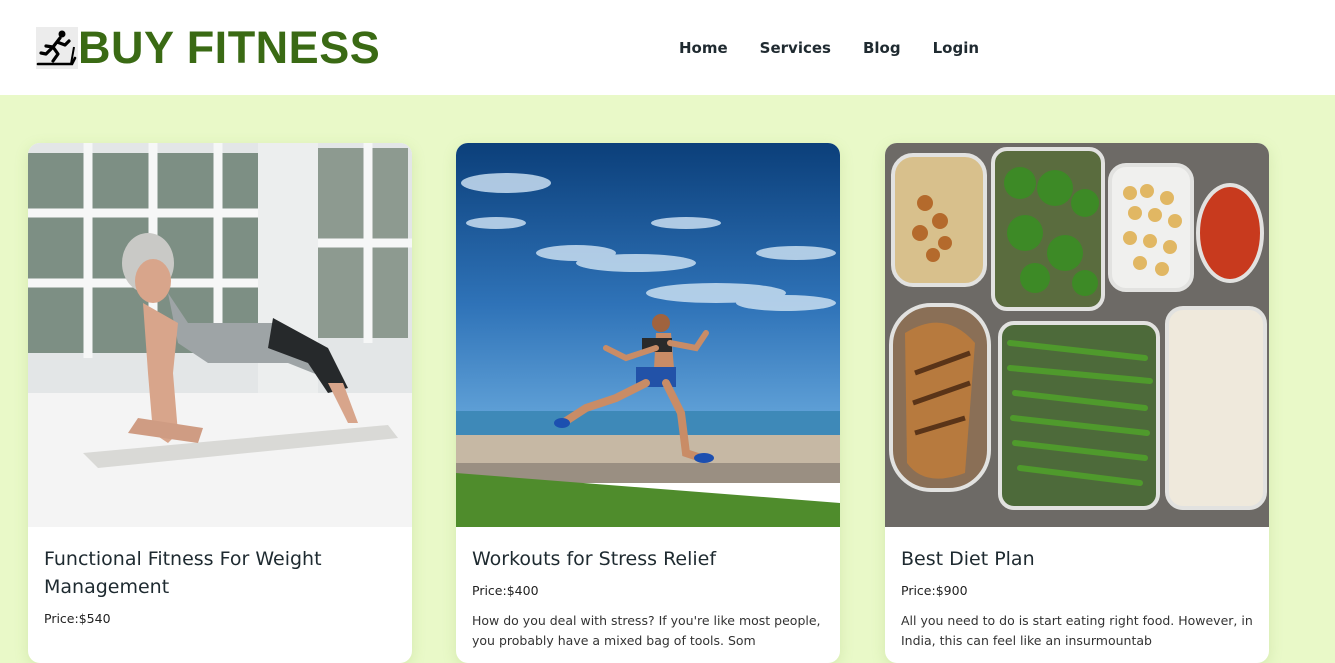  What do you see at coordinates (667, 47) in the screenshot?
I see `site-header: BUY FITNESS Home Services Blog Login` at bounding box center [667, 47].